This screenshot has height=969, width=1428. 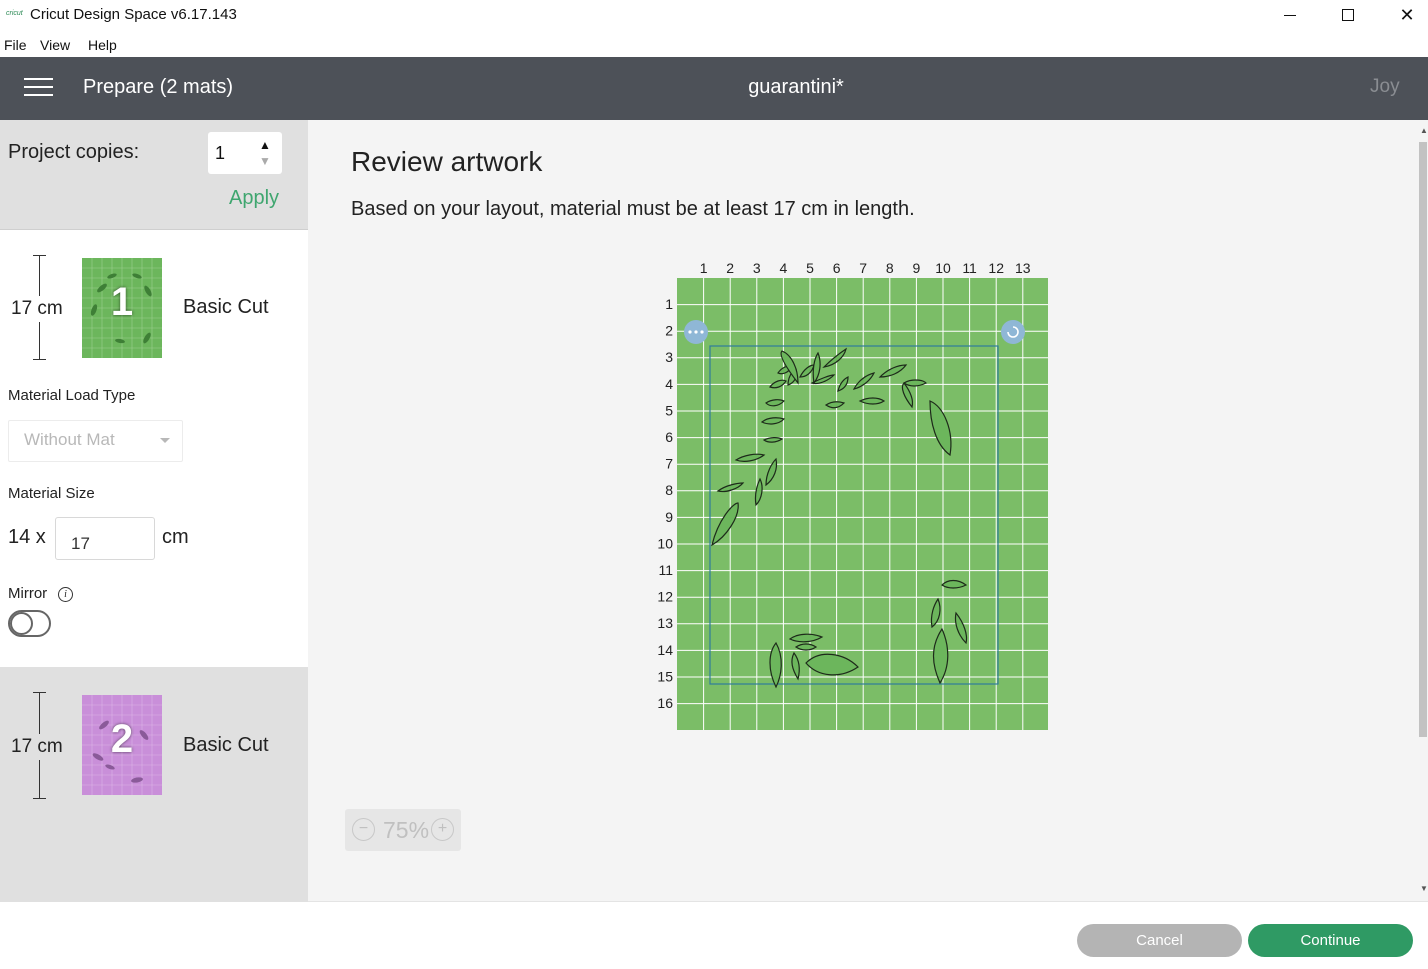 I want to click on machine-name: Joy, so click(x=1385, y=87).